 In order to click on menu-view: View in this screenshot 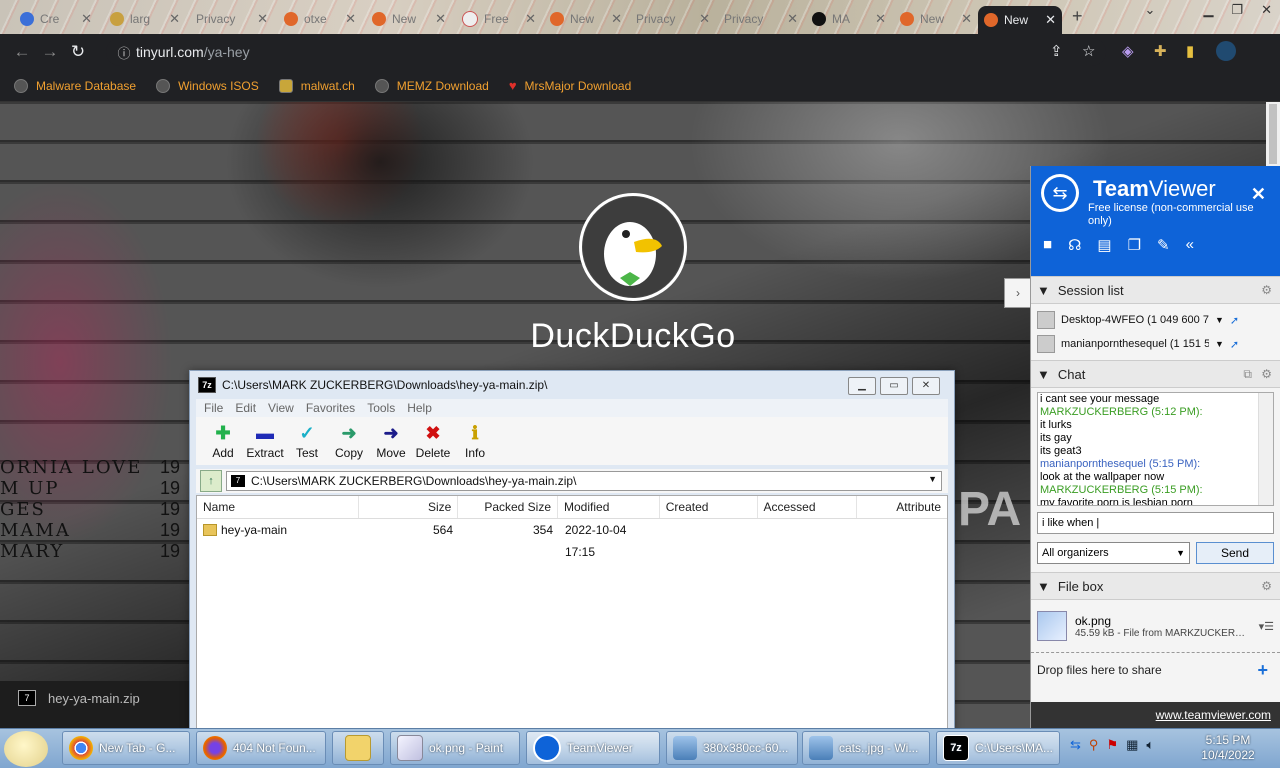, I will do `click(281, 408)`.